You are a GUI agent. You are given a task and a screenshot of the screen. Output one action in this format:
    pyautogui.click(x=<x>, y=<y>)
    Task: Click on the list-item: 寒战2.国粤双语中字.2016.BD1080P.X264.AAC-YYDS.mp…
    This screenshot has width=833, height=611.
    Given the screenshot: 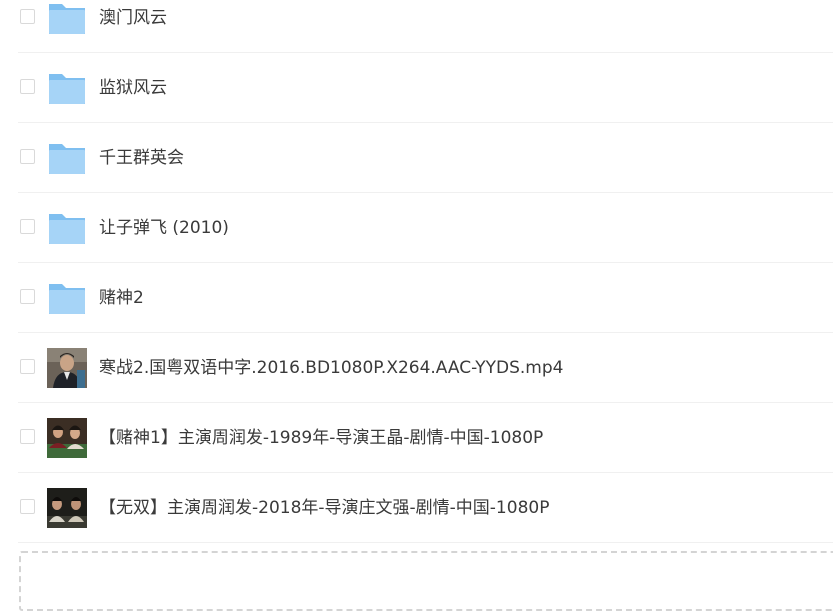 What is the action you would take?
    pyautogui.click(x=425, y=368)
    